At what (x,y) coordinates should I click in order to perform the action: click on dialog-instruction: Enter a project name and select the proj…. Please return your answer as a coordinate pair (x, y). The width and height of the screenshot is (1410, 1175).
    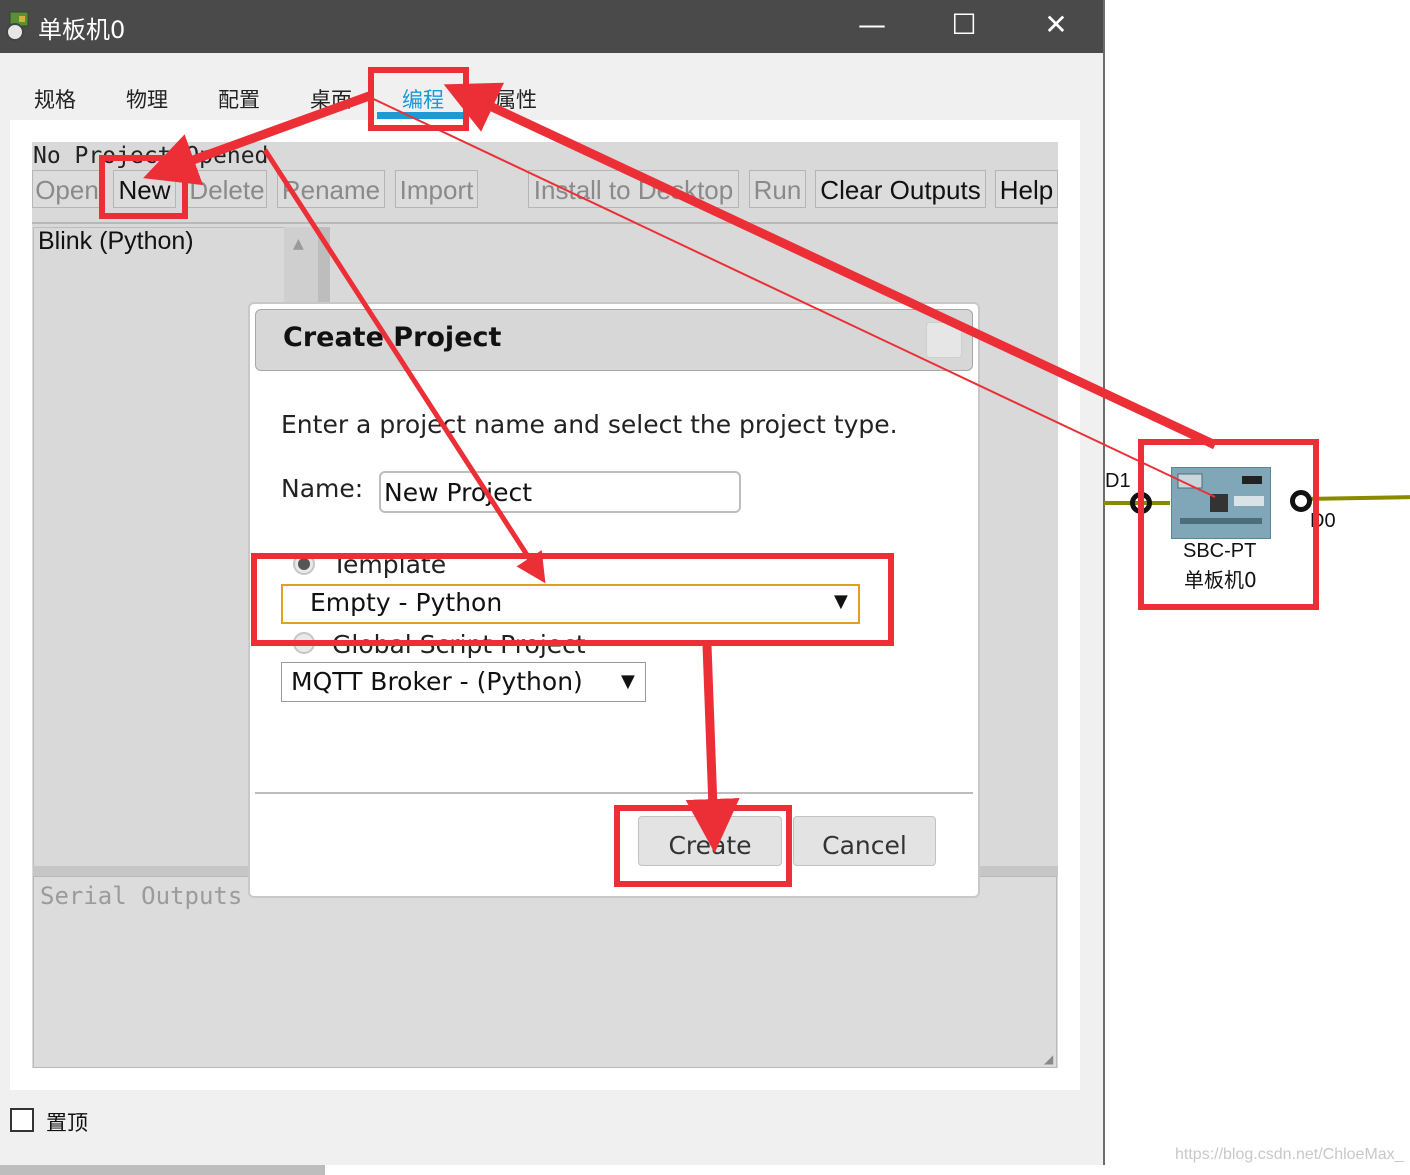
    Looking at the image, I should click on (589, 424).